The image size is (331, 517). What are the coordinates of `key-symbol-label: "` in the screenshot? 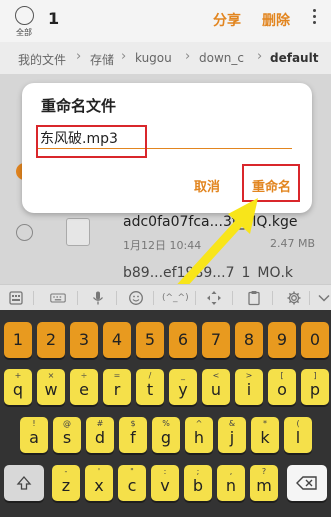 It's located at (132, 471).